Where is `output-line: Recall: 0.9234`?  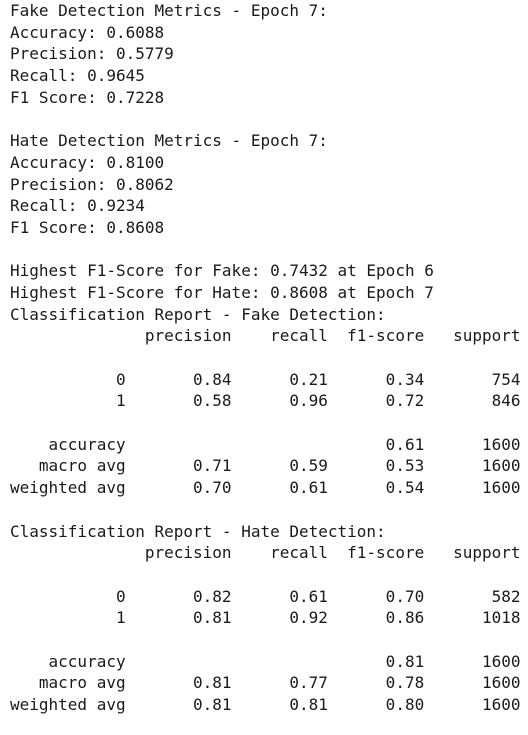 output-line: Recall: 0.9234 is located at coordinates (77, 206).